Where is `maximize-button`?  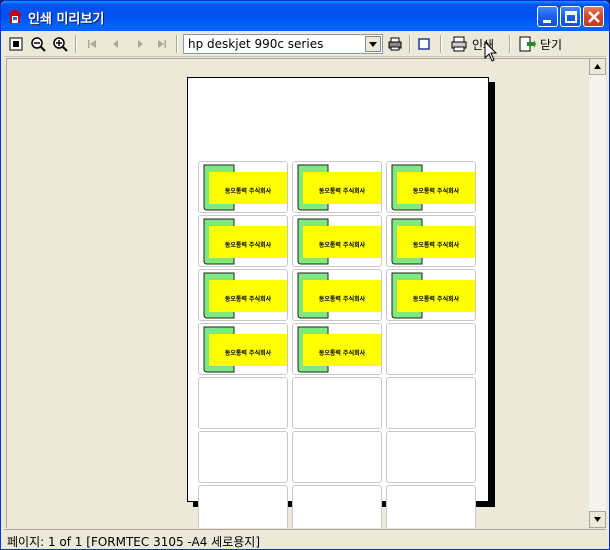 maximize-button is located at coordinates (570, 16).